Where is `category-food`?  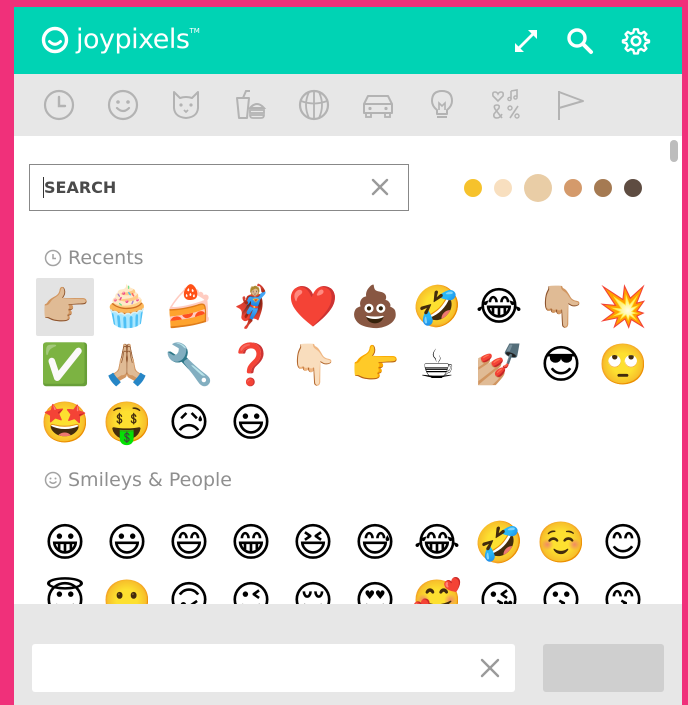
category-food is located at coordinates (250, 105).